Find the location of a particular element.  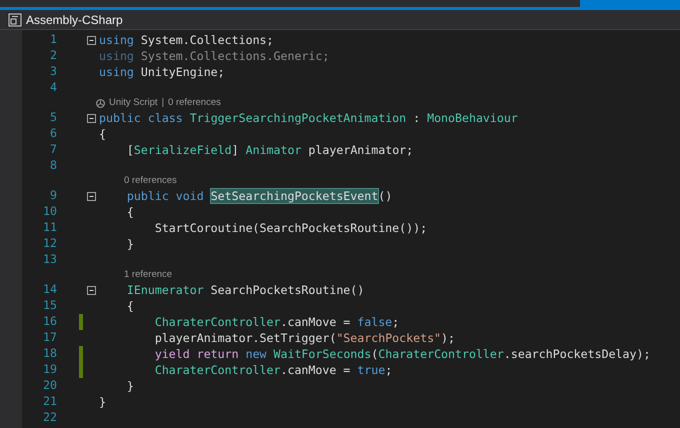

line-number: 11 is located at coordinates (49, 227).